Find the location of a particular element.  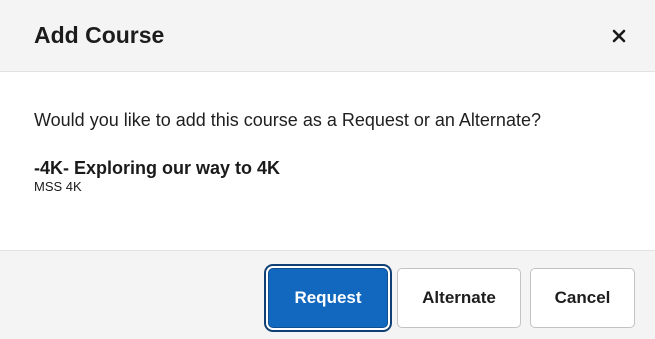

cancel-button: Cancel is located at coordinates (582, 298).